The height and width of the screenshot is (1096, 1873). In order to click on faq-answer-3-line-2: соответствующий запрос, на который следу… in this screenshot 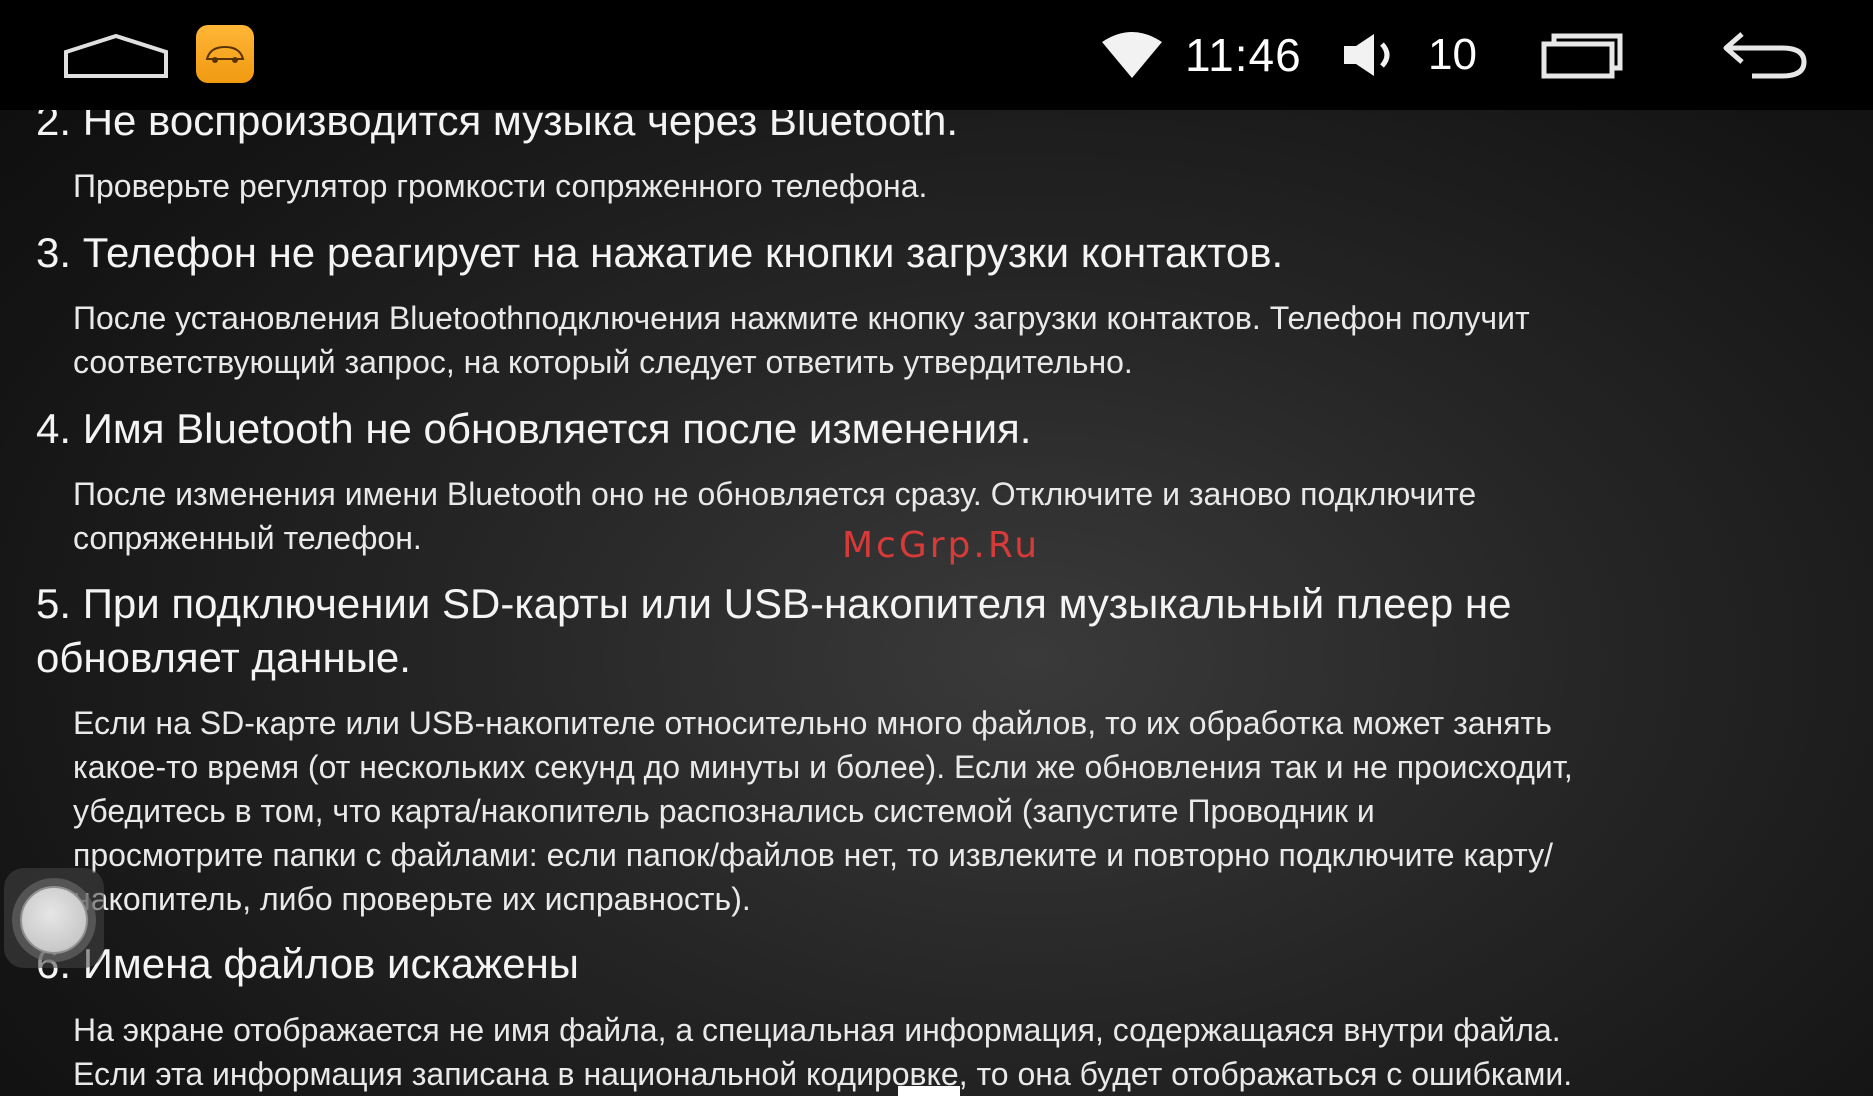, I will do `click(603, 362)`.